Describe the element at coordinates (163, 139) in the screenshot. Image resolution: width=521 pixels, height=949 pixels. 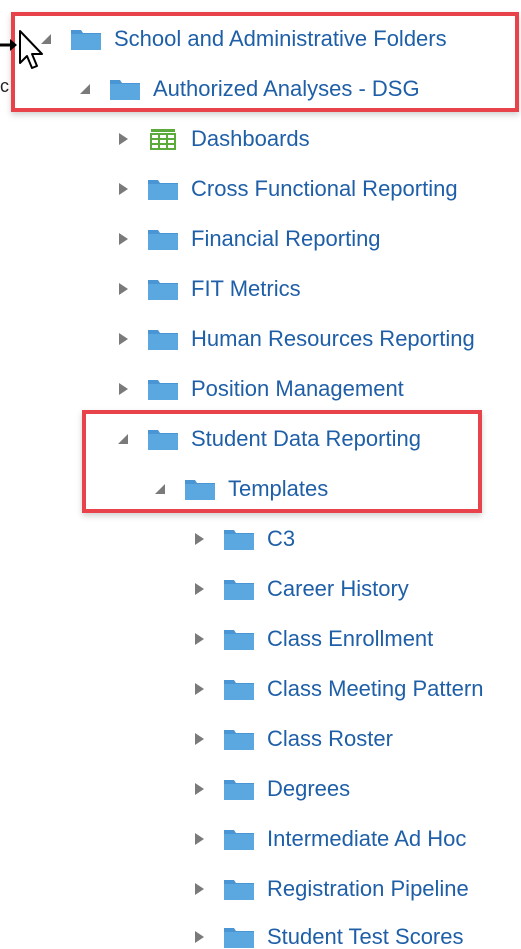
I see `dashboard-icon` at that location.